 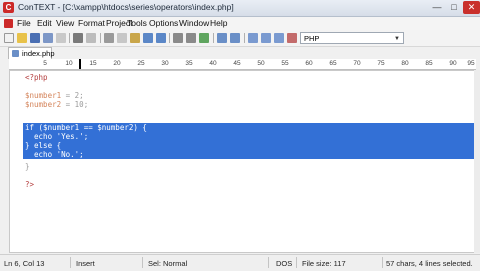 I want to click on paste-icon, so click(x=135, y=38).